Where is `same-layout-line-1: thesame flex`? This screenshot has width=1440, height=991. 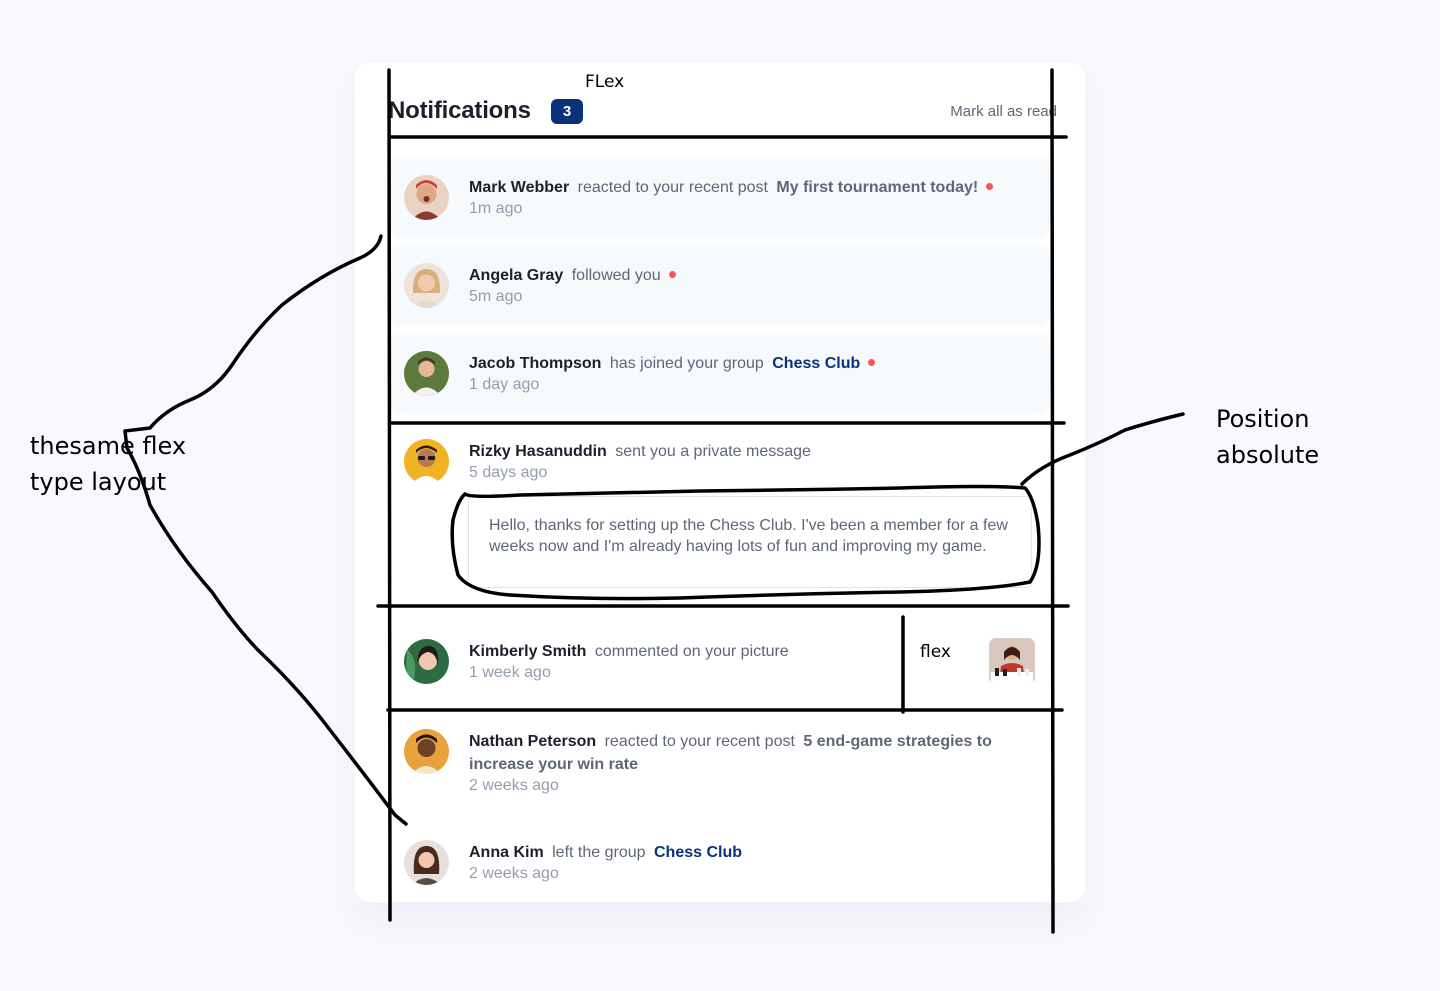
same-layout-line-1: thesame flex is located at coordinates (108, 446).